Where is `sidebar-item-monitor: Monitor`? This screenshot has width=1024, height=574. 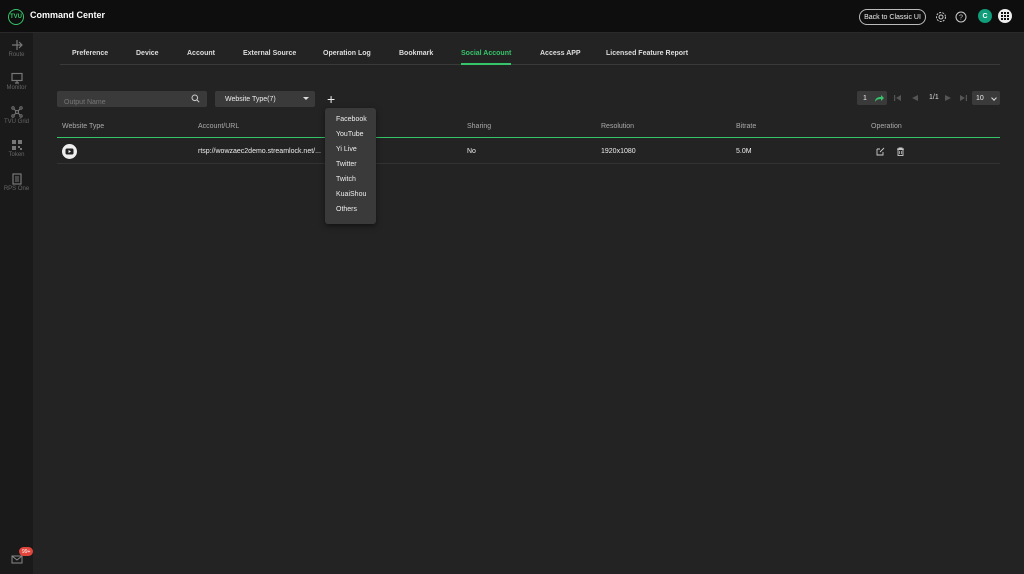
sidebar-item-monitor: Monitor is located at coordinates (16, 85).